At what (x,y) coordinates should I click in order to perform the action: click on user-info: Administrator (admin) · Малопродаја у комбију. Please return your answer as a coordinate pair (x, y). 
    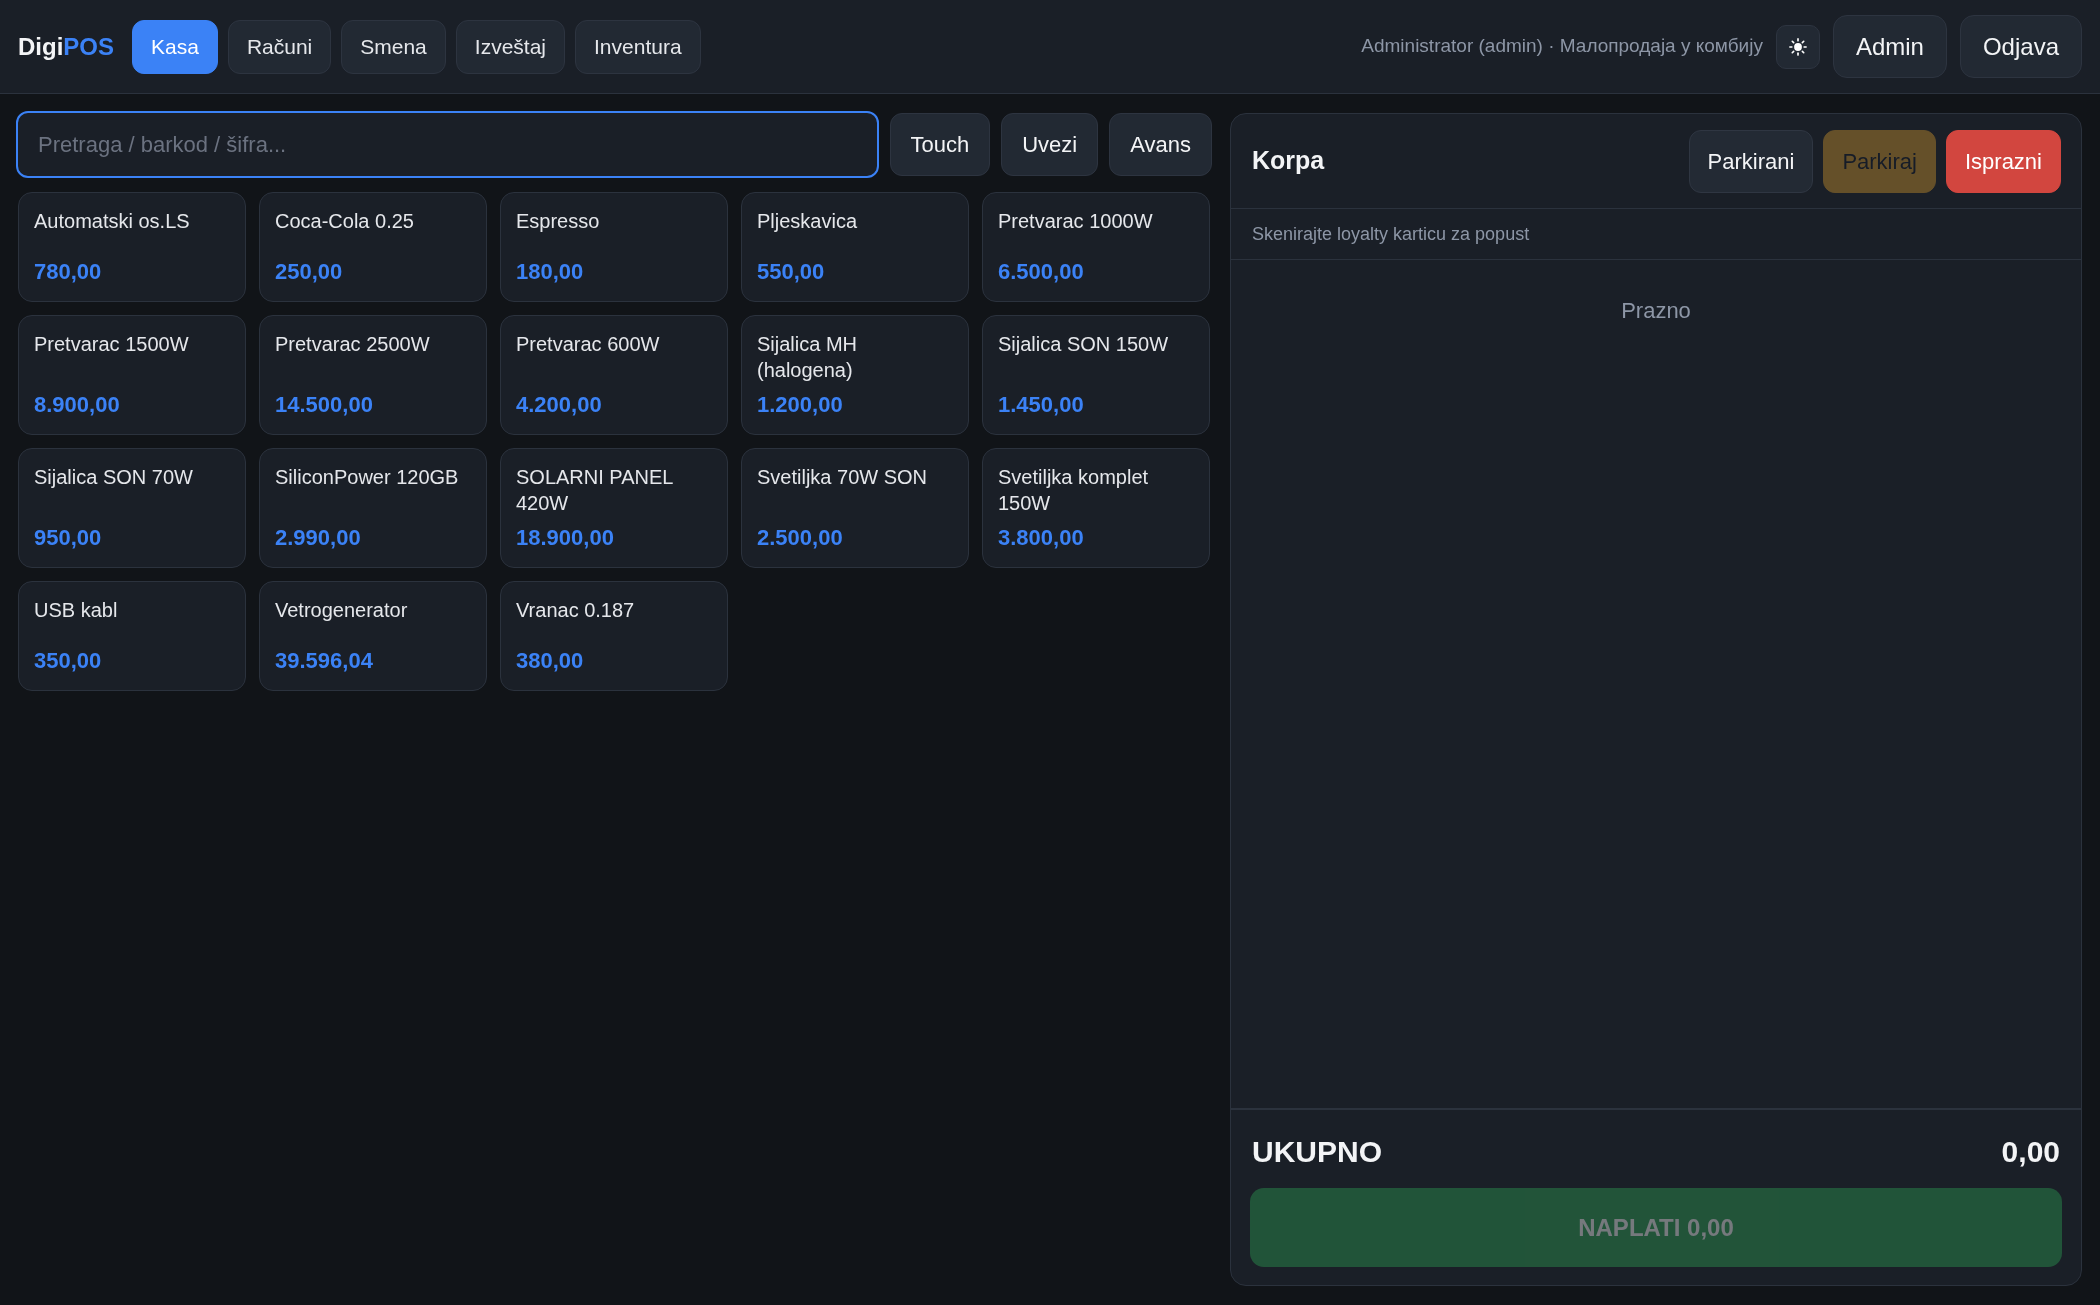
    Looking at the image, I should click on (1562, 46).